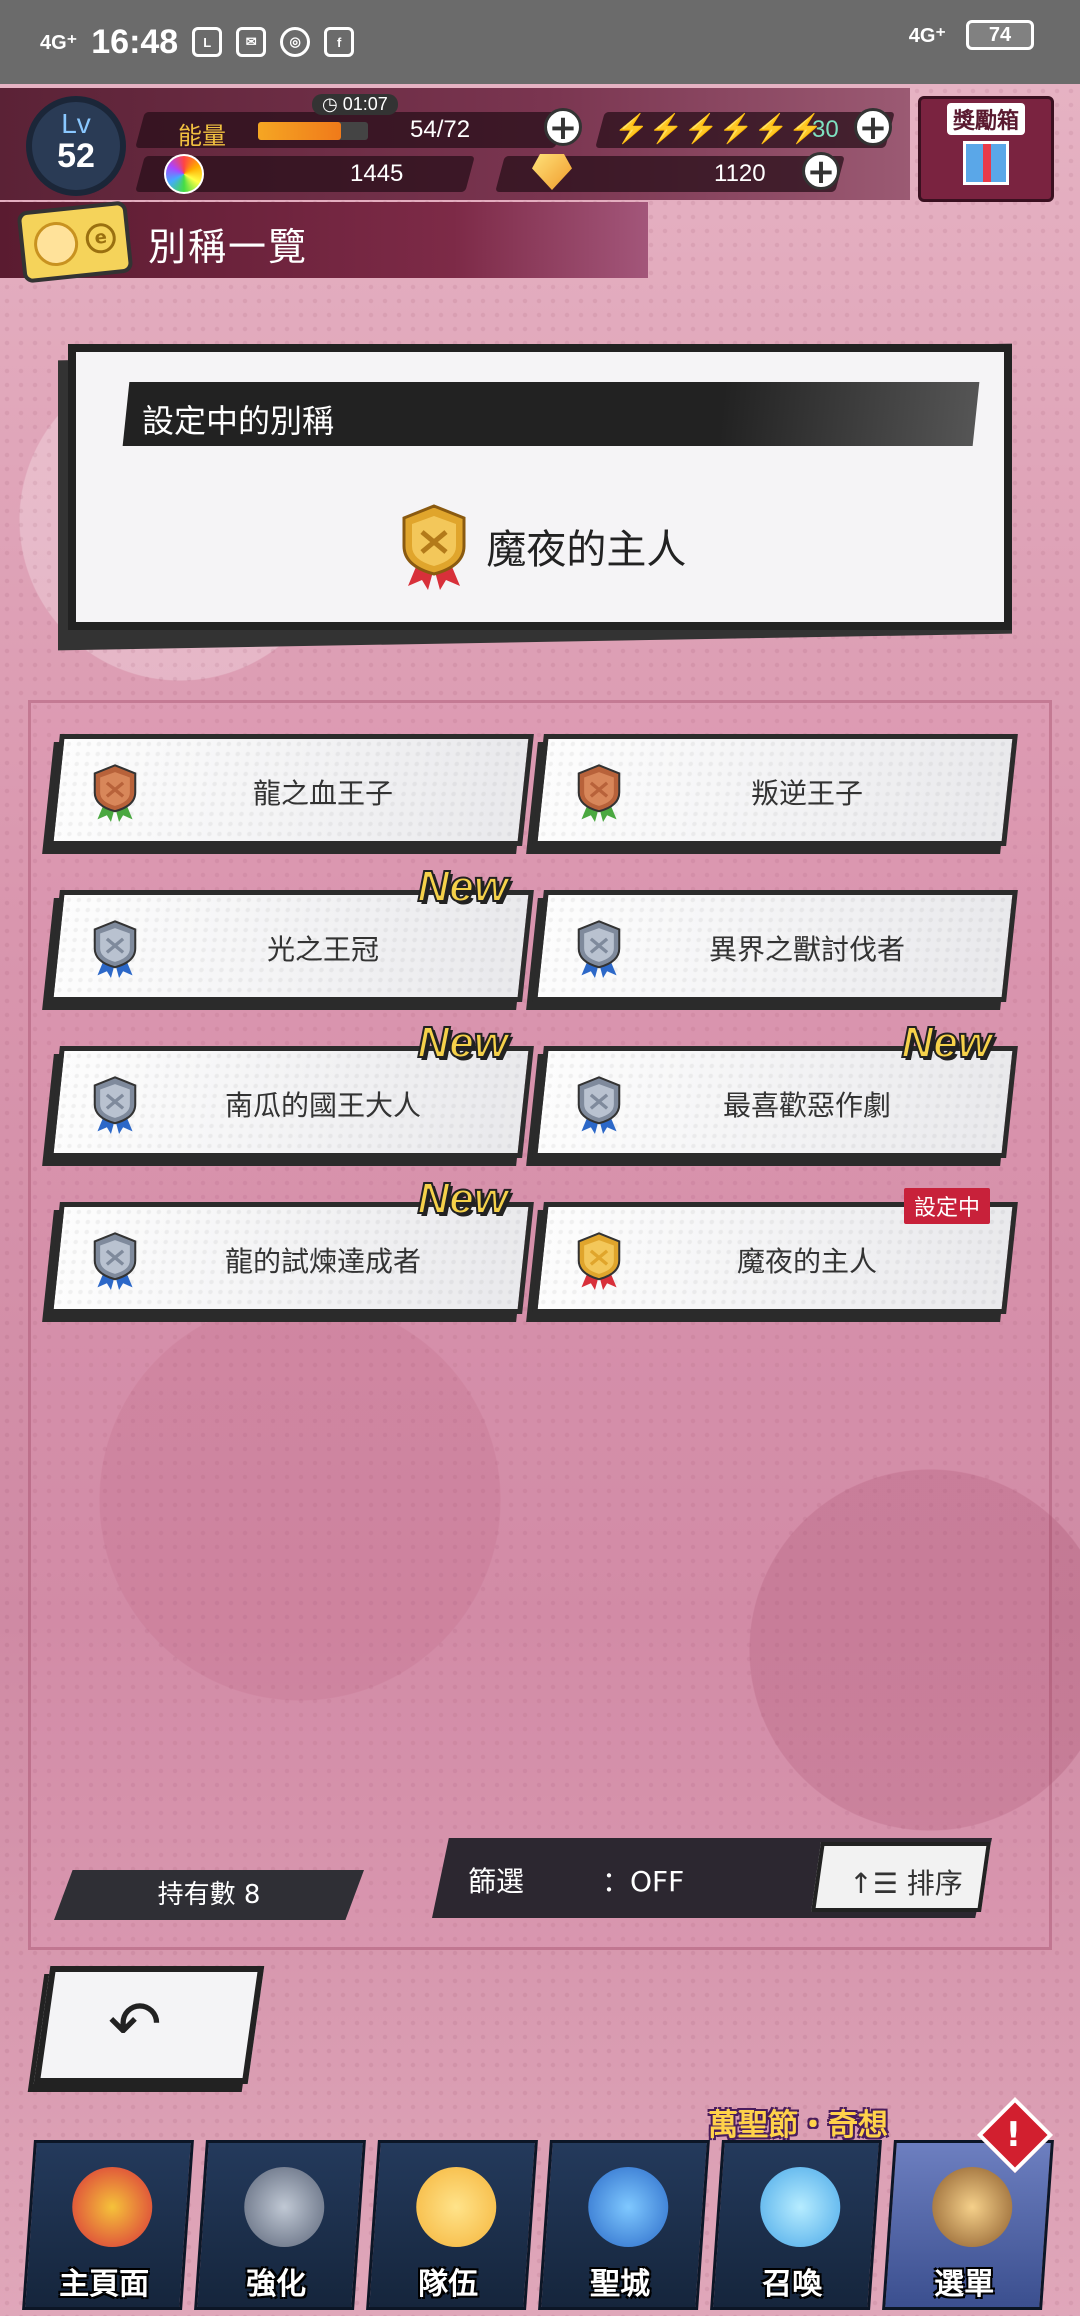 The image size is (1080, 2316). I want to click on level-badge: Lv 52, so click(76, 146).